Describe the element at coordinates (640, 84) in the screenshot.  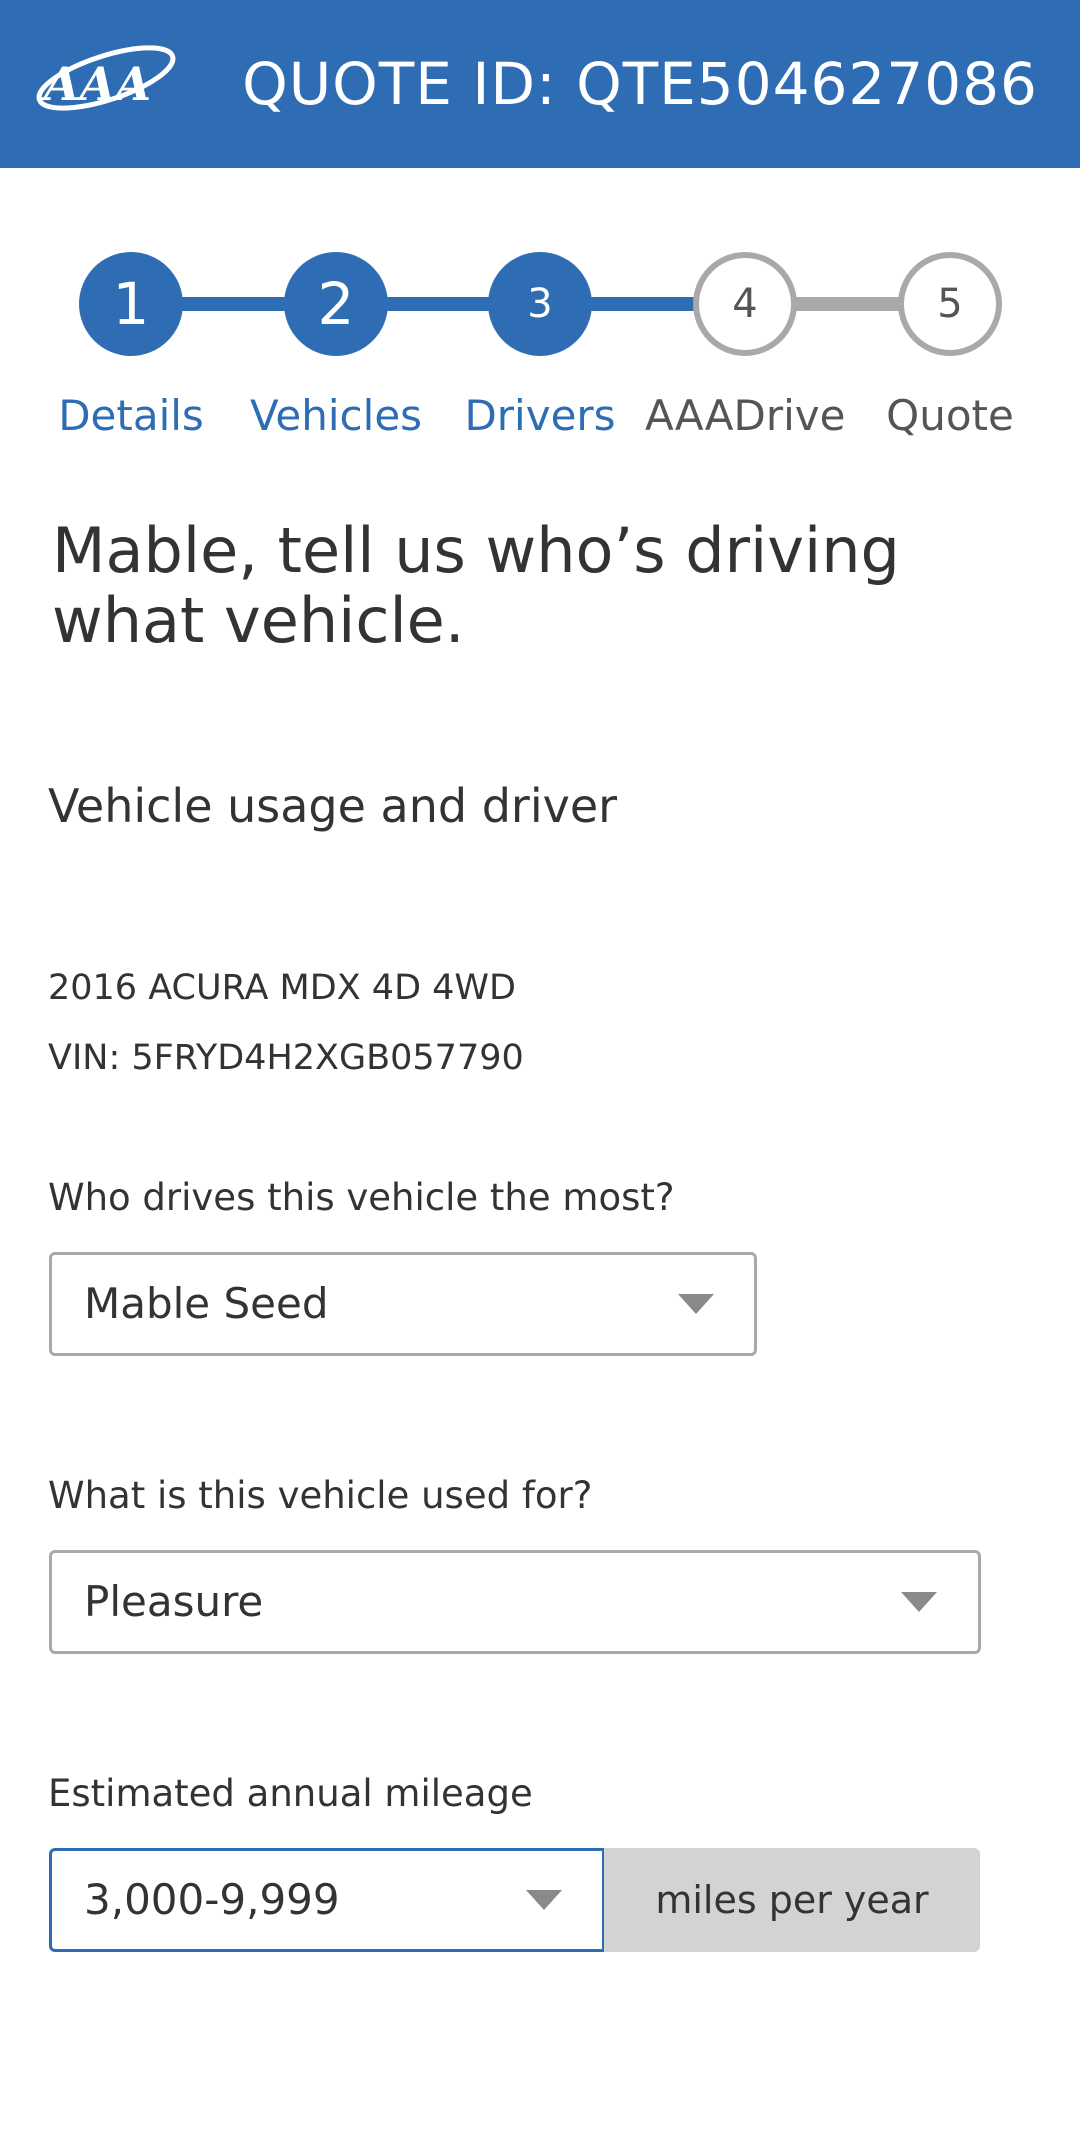
I see `quote-id: QUOTE ID: QTE504627086` at that location.